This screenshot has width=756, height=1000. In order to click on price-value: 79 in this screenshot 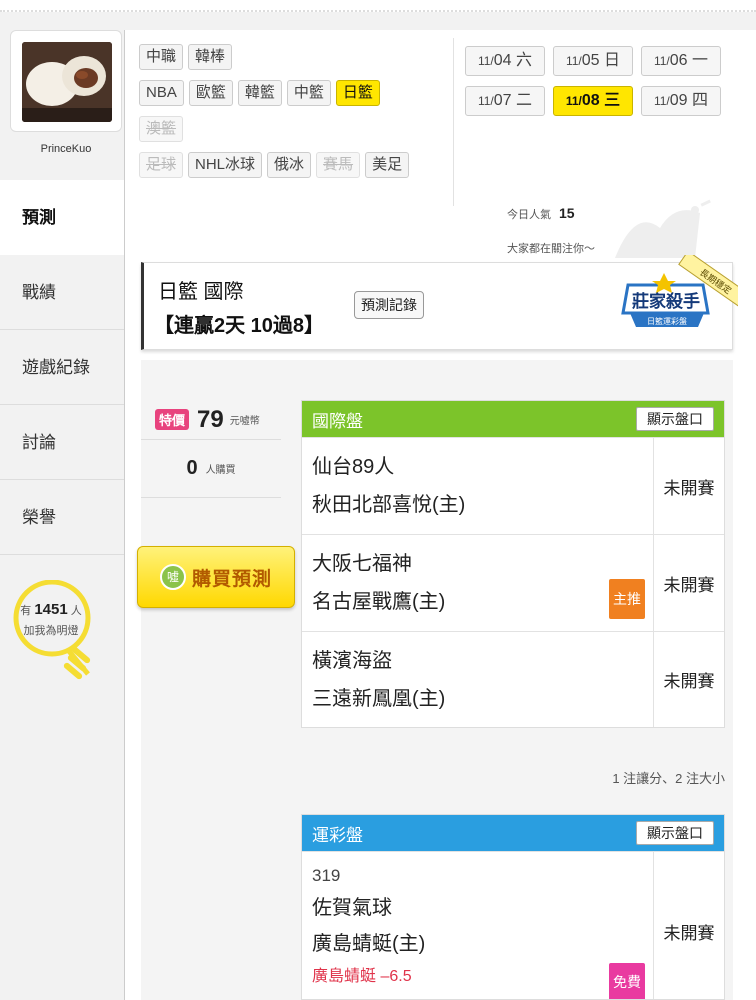, I will do `click(210, 419)`.